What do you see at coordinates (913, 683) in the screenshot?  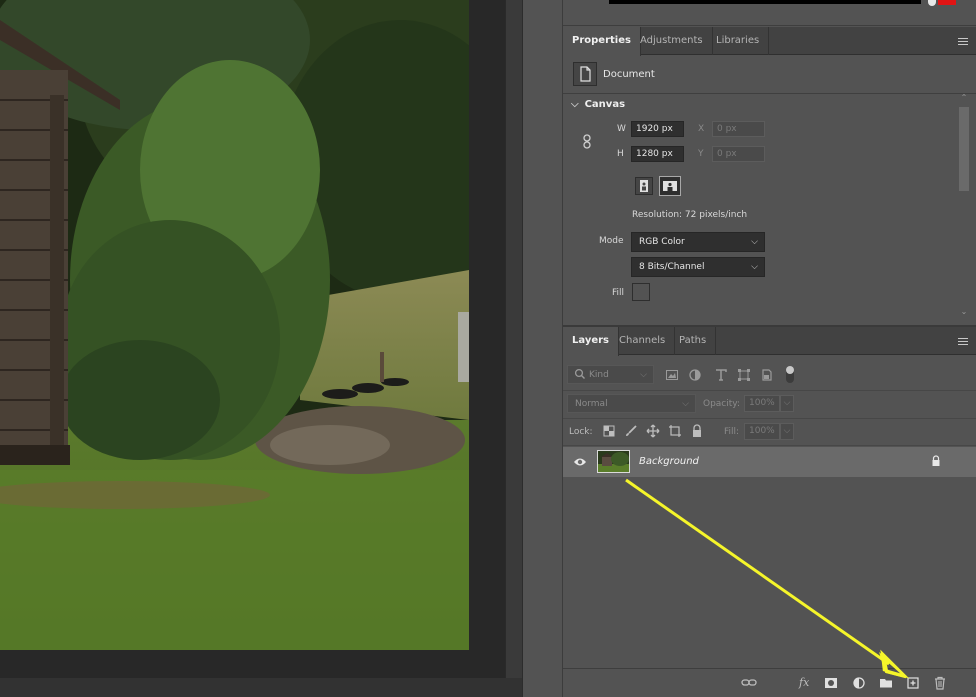 I see `new-layer-icon` at bounding box center [913, 683].